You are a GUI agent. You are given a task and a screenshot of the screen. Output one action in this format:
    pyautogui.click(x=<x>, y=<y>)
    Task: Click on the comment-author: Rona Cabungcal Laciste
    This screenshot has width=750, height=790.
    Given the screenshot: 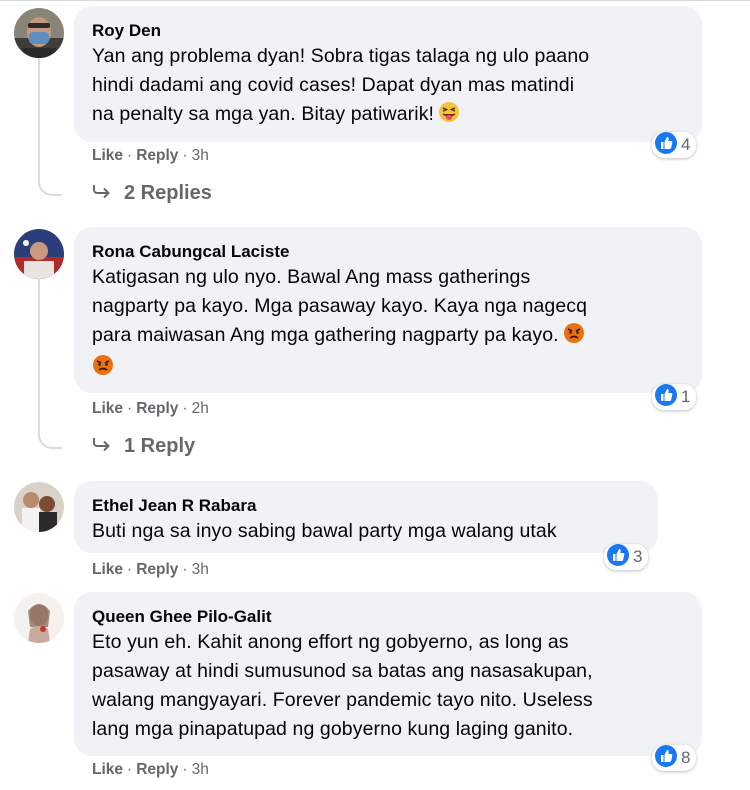 What is the action you would take?
    pyautogui.click(x=388, y=252)
    